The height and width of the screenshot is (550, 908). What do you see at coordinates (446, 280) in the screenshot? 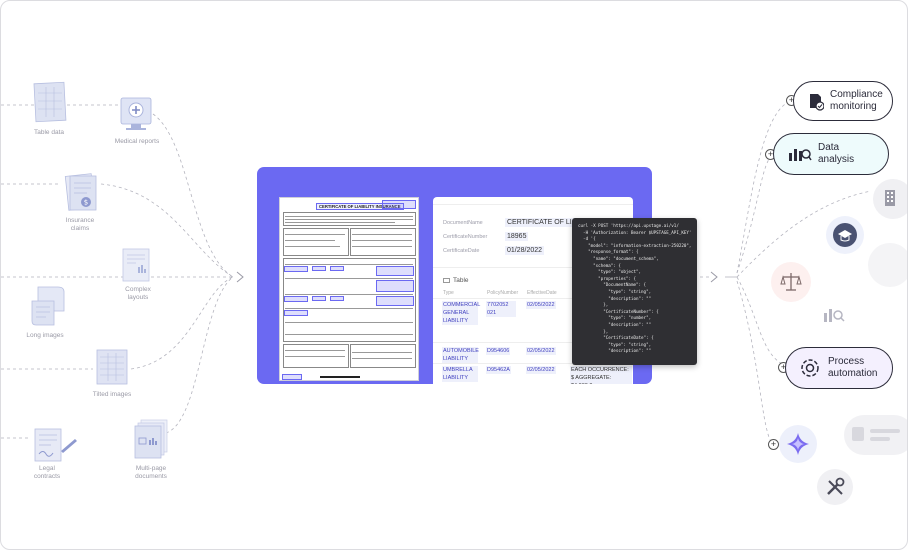
I see `table-icon` at bounding box center [446, 280].